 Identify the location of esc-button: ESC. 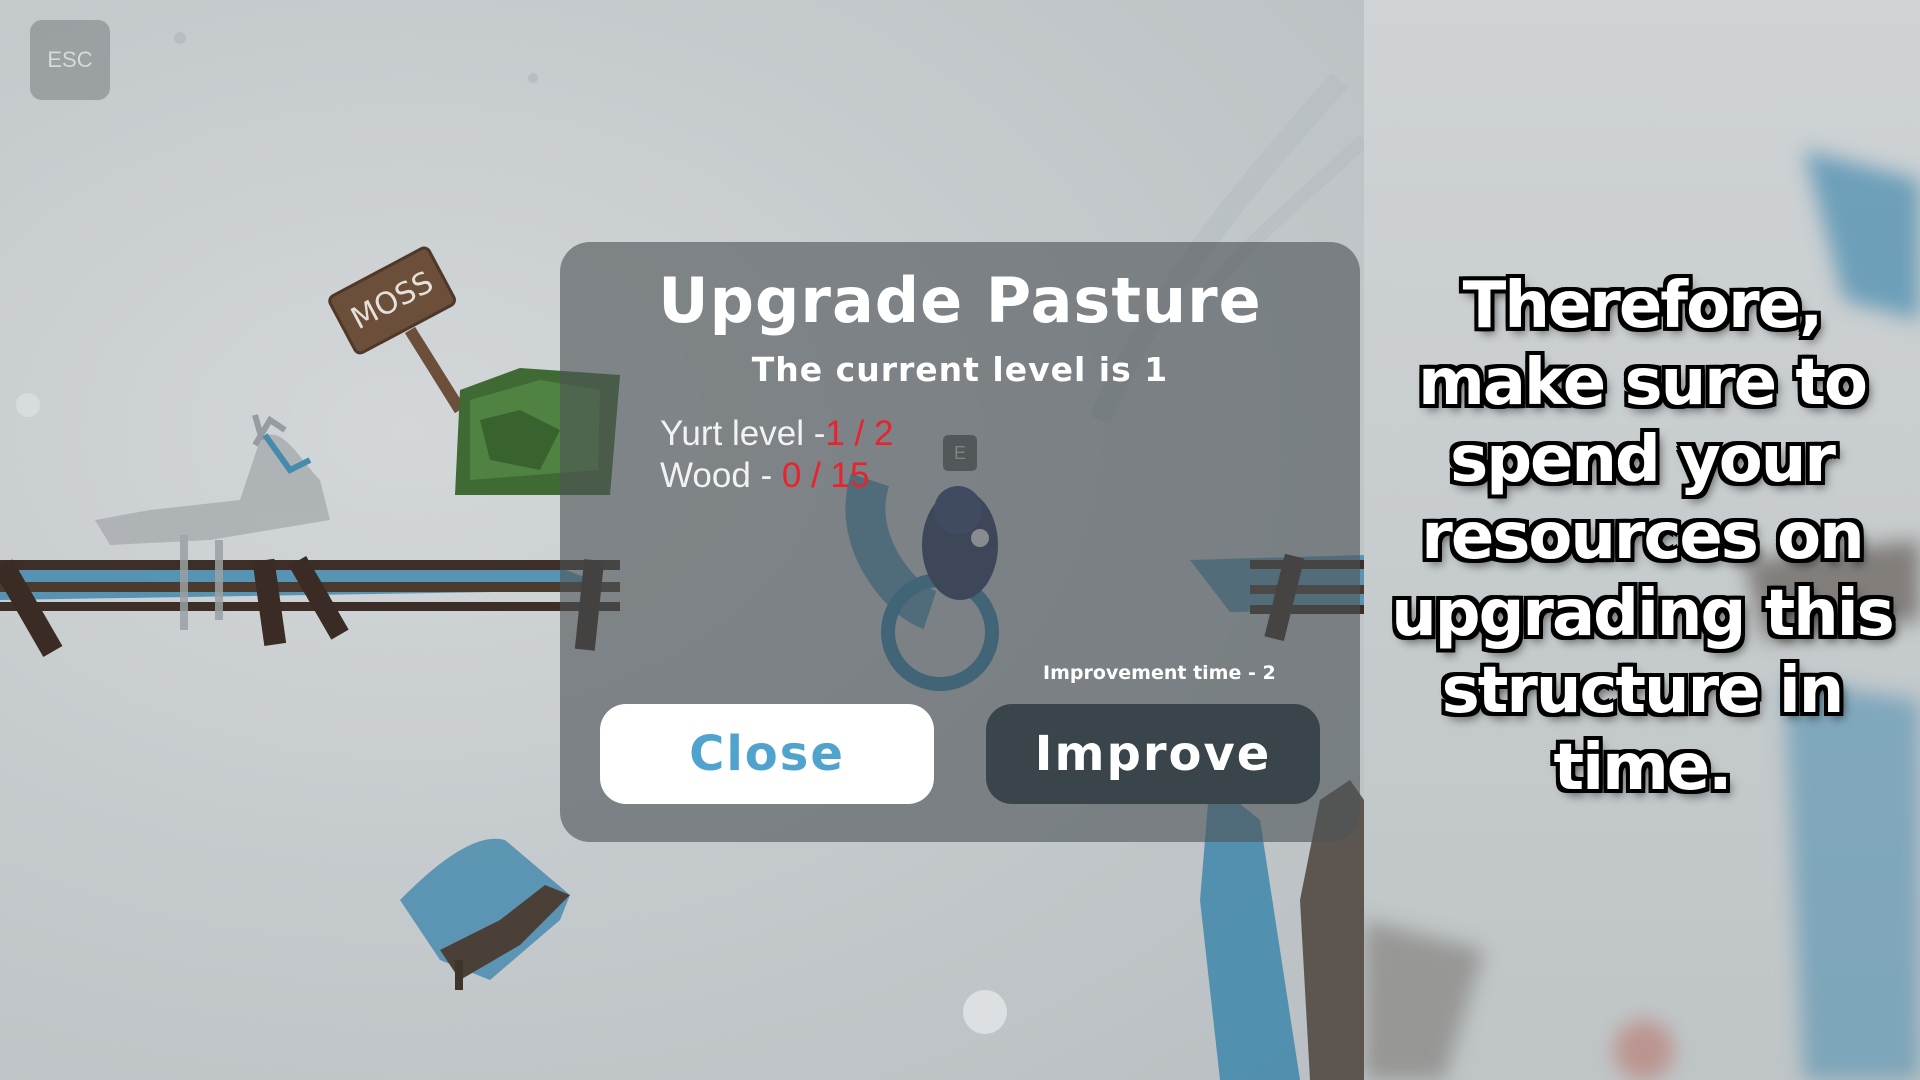
(70, 60).